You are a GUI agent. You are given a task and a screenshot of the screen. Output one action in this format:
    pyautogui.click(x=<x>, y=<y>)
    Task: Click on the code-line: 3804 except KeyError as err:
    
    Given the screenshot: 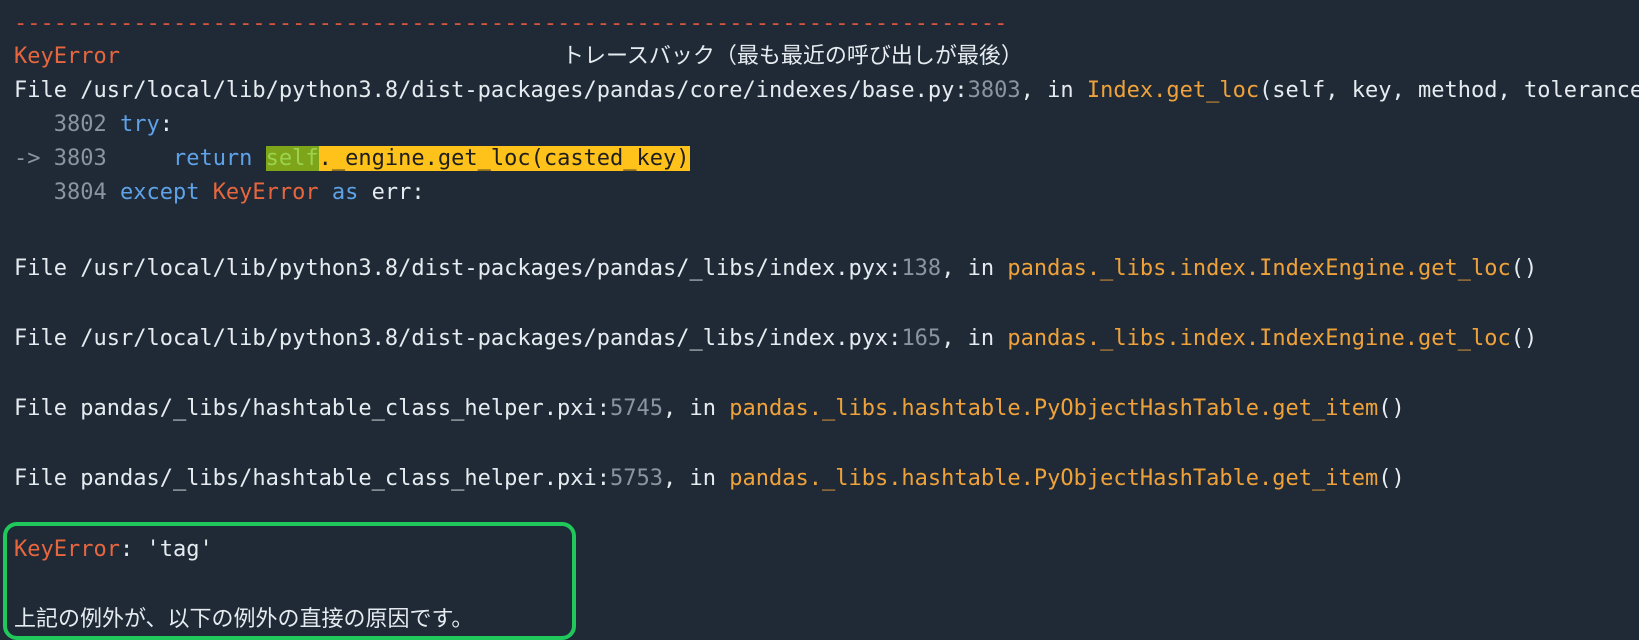 What is the action you would take?
    pyautogui.click(x=219, y=193)
    